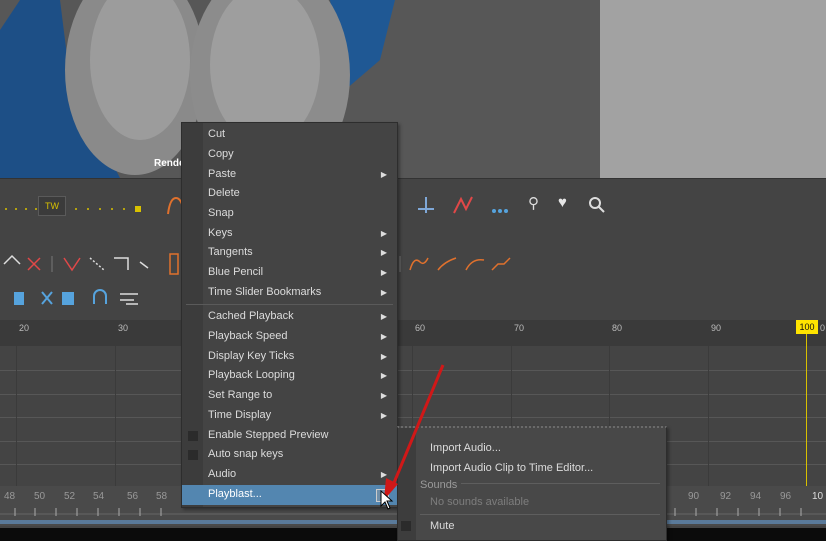  I want to click on menu-item-audio: Audio ▶, so click(289, 475).